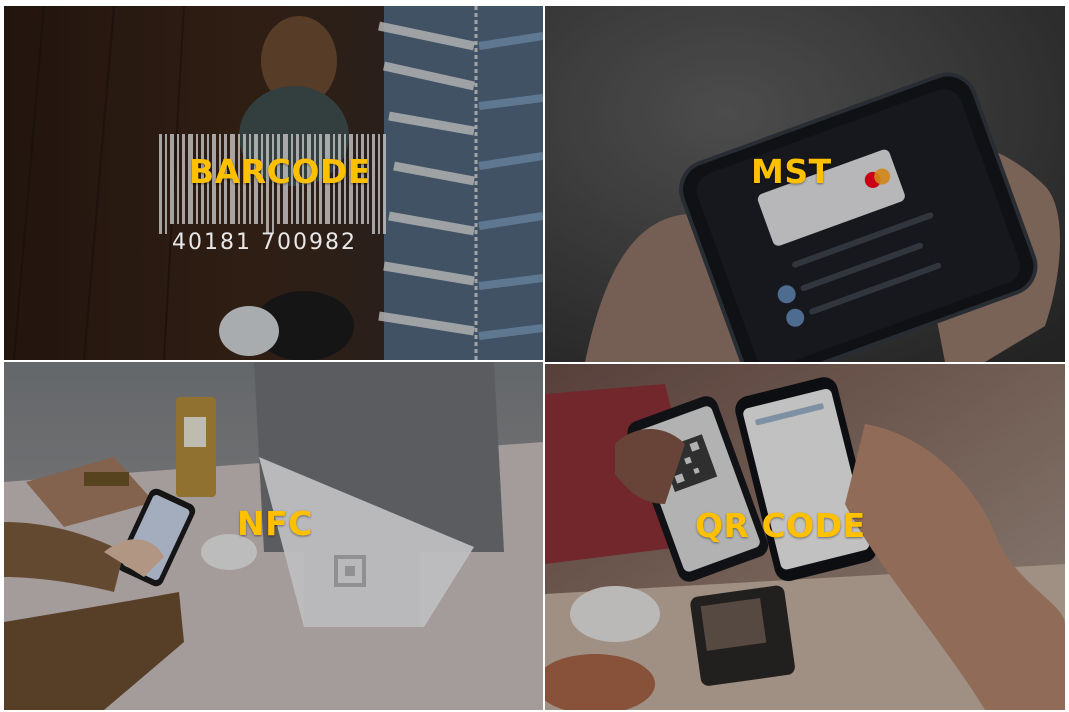 The image size is (1069, 712). What do you see at coordinates (280, 171) in the screenshot?
I see `barcode-label: BARCODE` at bounding box center [280, 171].